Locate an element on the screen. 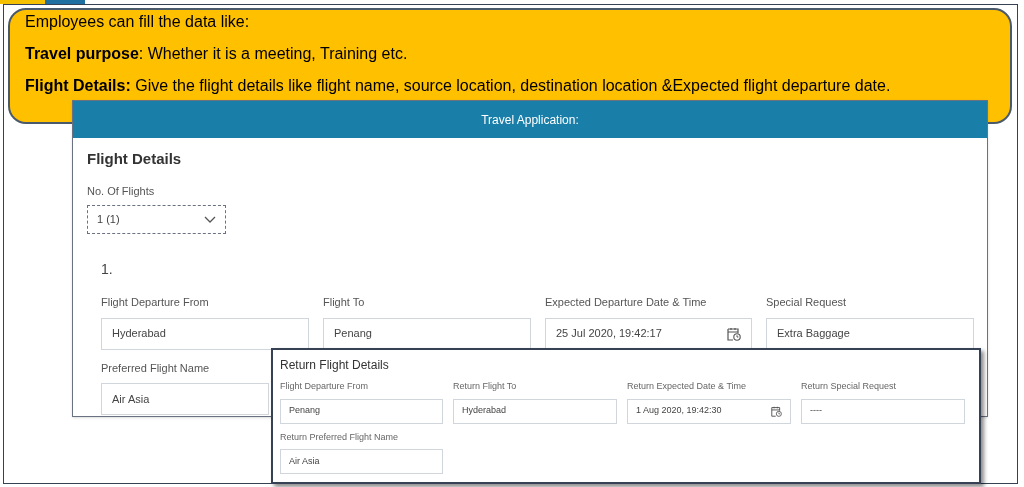 The height and width of the screenshot is (487, 1024). input-field: Penang is located at coordinates (361, 411).